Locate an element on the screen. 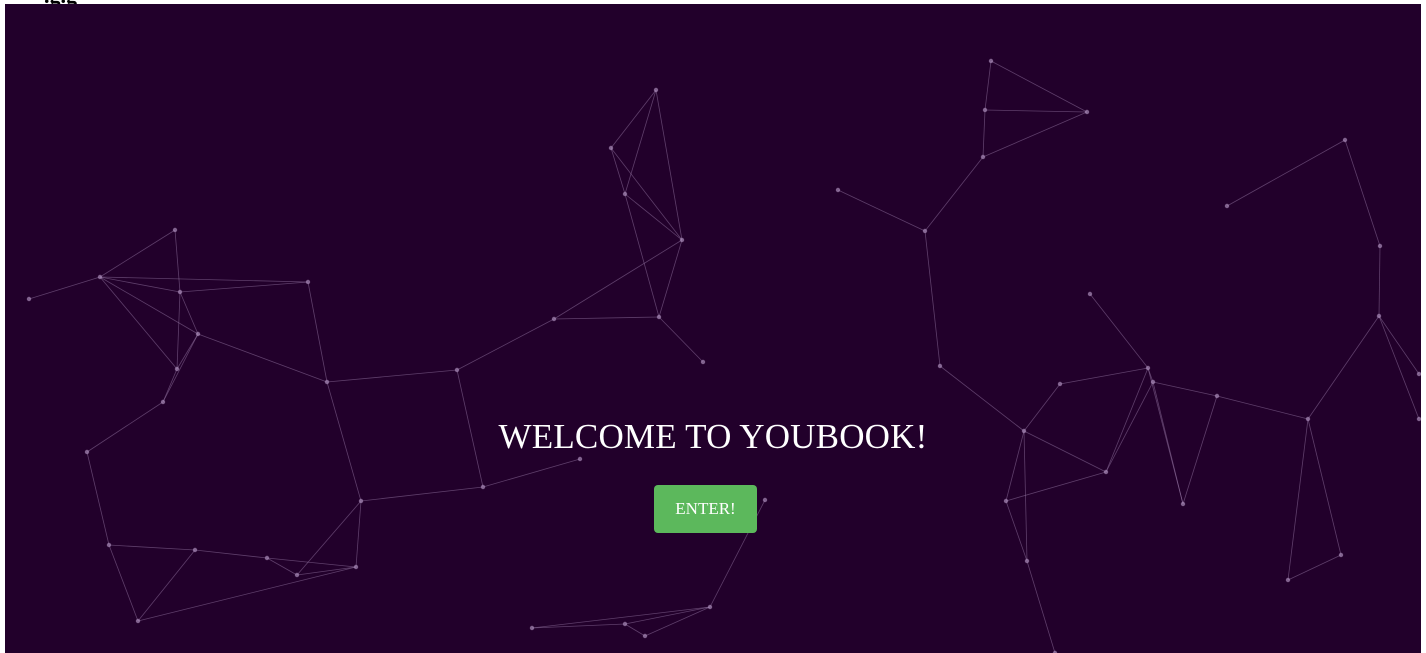 The image size is (1426, 653). welcome-heading: WELCOME TO YOUBOOK! is located at coordinates (713, 436).